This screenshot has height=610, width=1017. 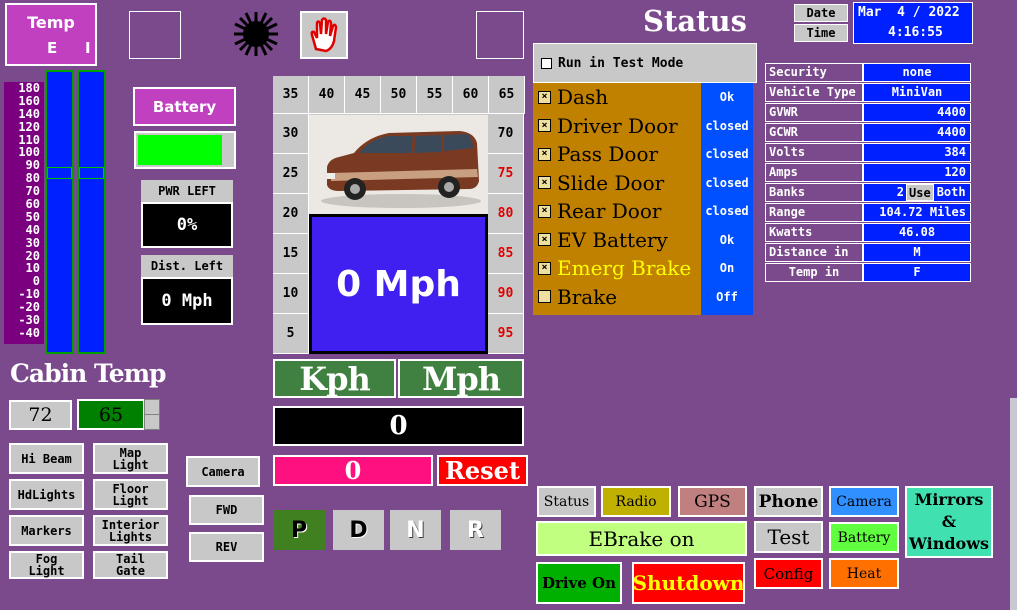 What do you see at coordinates (471, 95) in the screenshot?
I see `speed-preset-60: 60` at bounding box center [471, 95].